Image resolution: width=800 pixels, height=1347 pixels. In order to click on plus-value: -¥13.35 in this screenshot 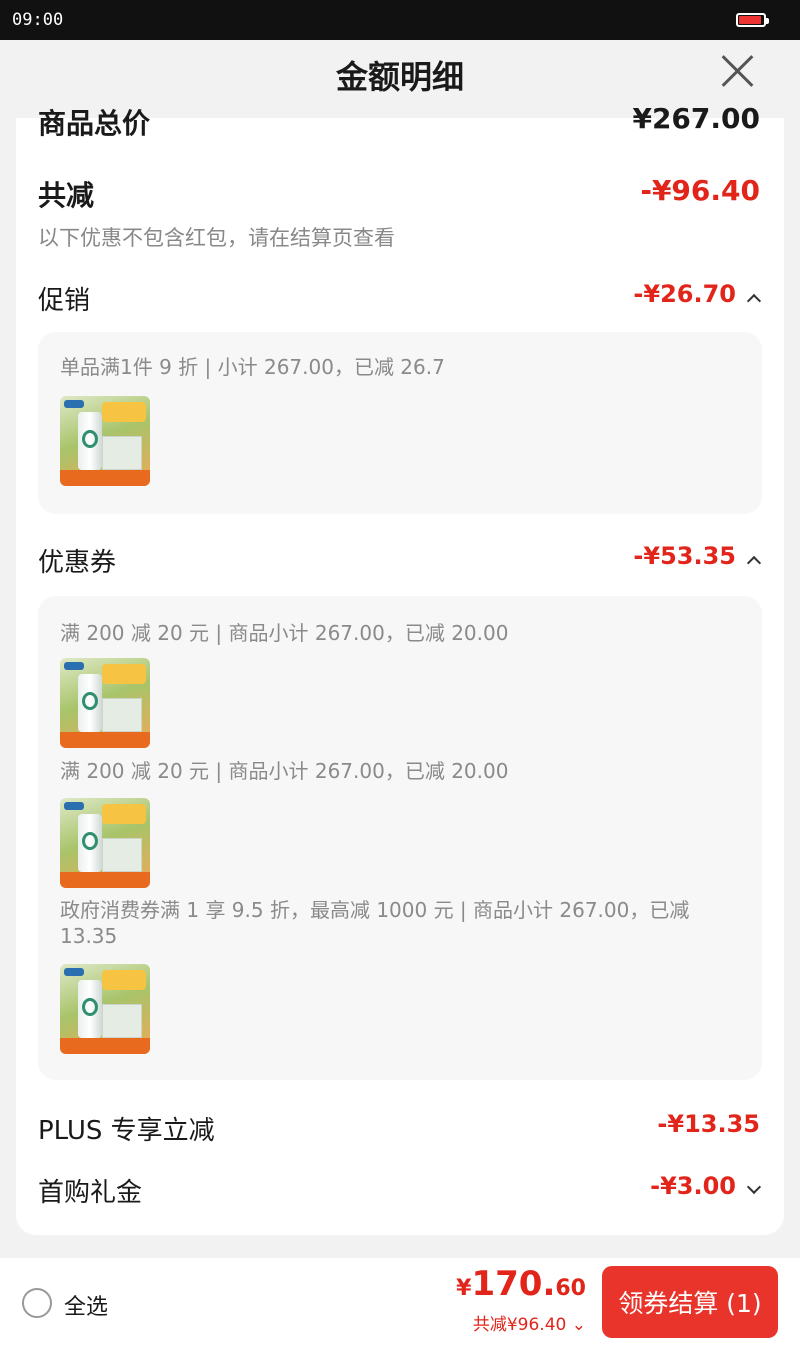, I will do `click(708, 1124)`.